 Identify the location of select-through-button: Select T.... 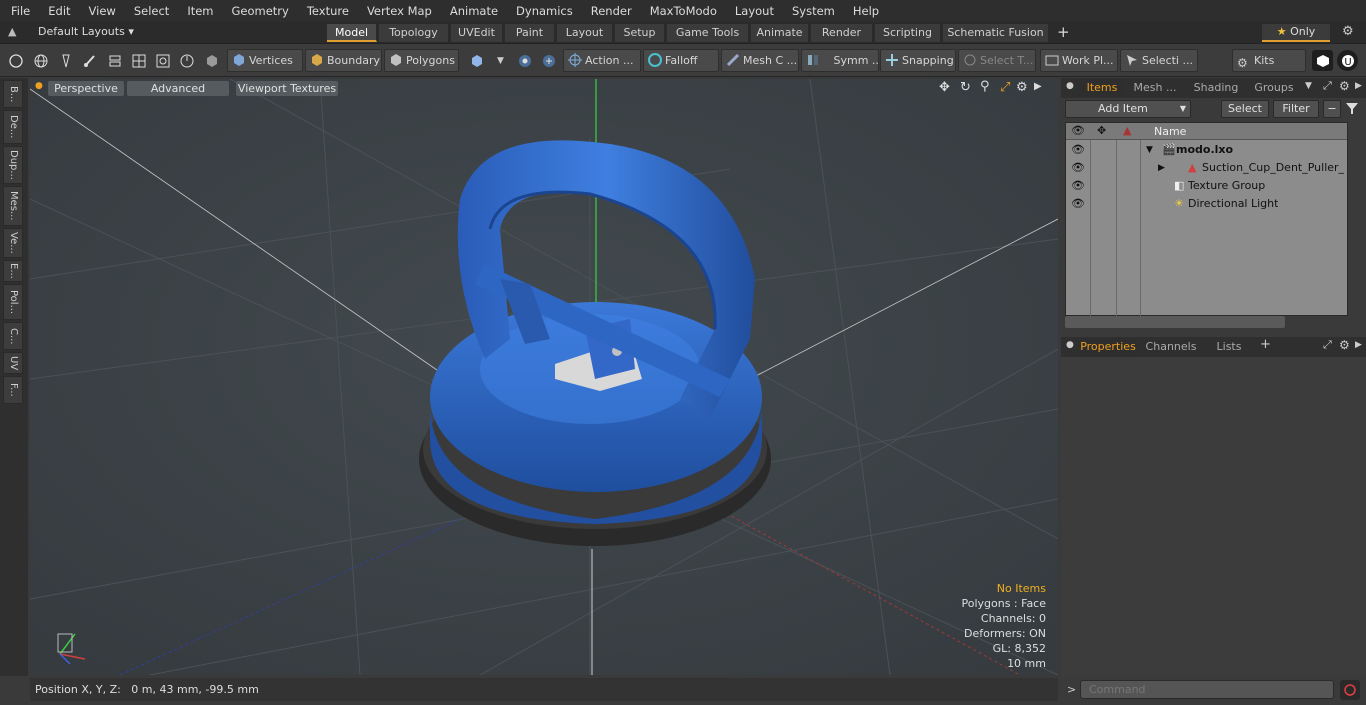
(997, 60).